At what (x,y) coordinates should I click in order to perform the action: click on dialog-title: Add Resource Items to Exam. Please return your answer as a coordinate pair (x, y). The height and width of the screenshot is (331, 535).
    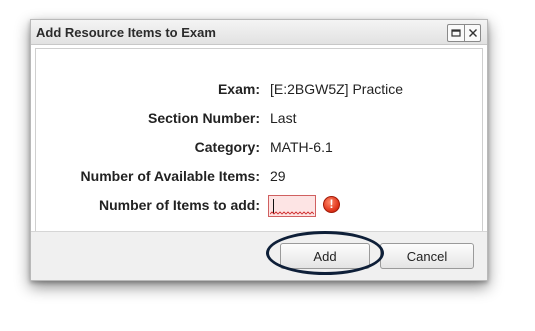
    Looking at the image, I should click on (126, 32).